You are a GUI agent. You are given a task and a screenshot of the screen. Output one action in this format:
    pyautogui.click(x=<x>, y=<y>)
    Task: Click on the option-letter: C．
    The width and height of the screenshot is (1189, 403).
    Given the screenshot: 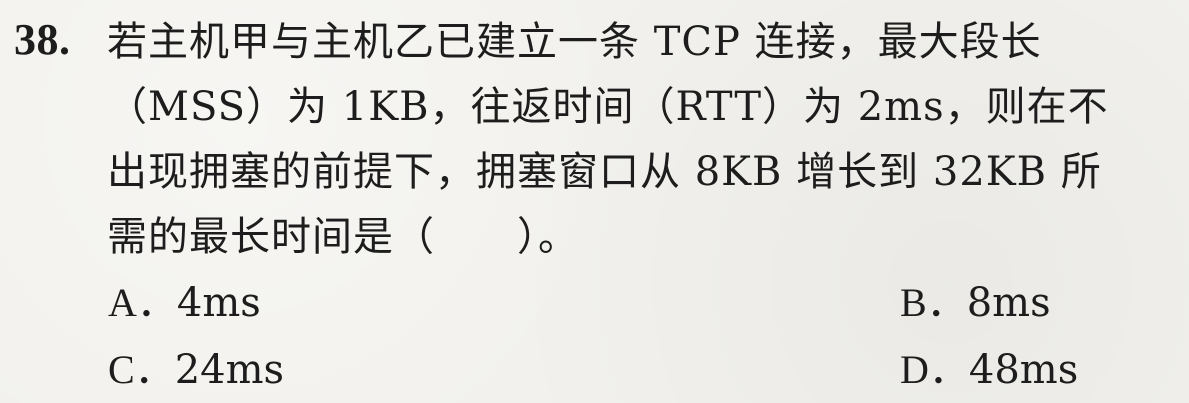 What is the action you would take?
    pyautogui.click(x=141, y=369)
    